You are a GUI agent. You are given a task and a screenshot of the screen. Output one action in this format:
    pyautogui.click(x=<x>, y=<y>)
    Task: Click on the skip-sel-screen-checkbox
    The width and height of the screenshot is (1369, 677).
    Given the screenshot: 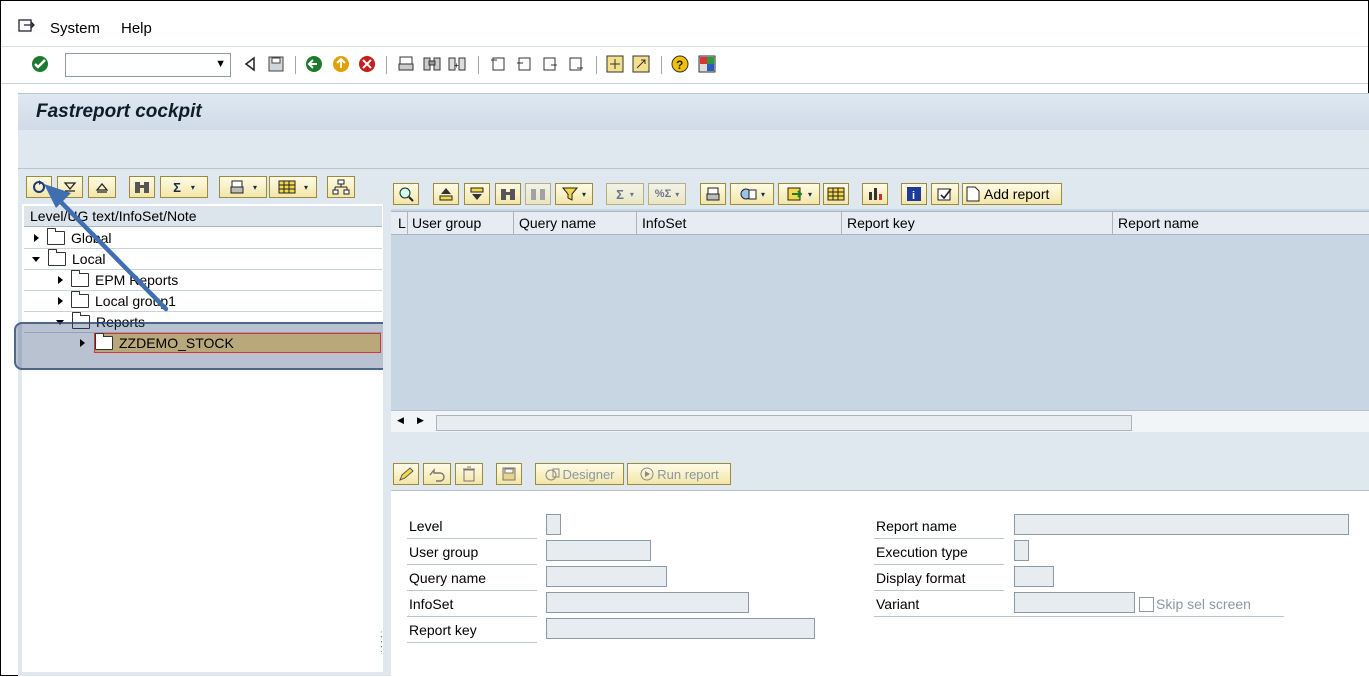 What is the action you would take?
    pyautogui.click(x=1146, y=604)
    